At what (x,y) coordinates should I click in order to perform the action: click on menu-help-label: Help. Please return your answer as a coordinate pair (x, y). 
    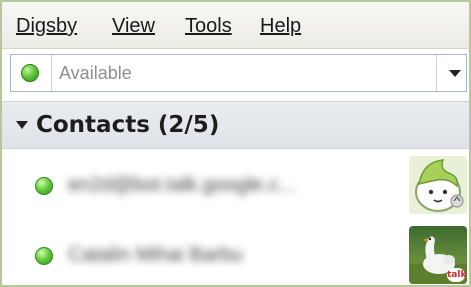
    Looking at the image, I should click on (281, 26).